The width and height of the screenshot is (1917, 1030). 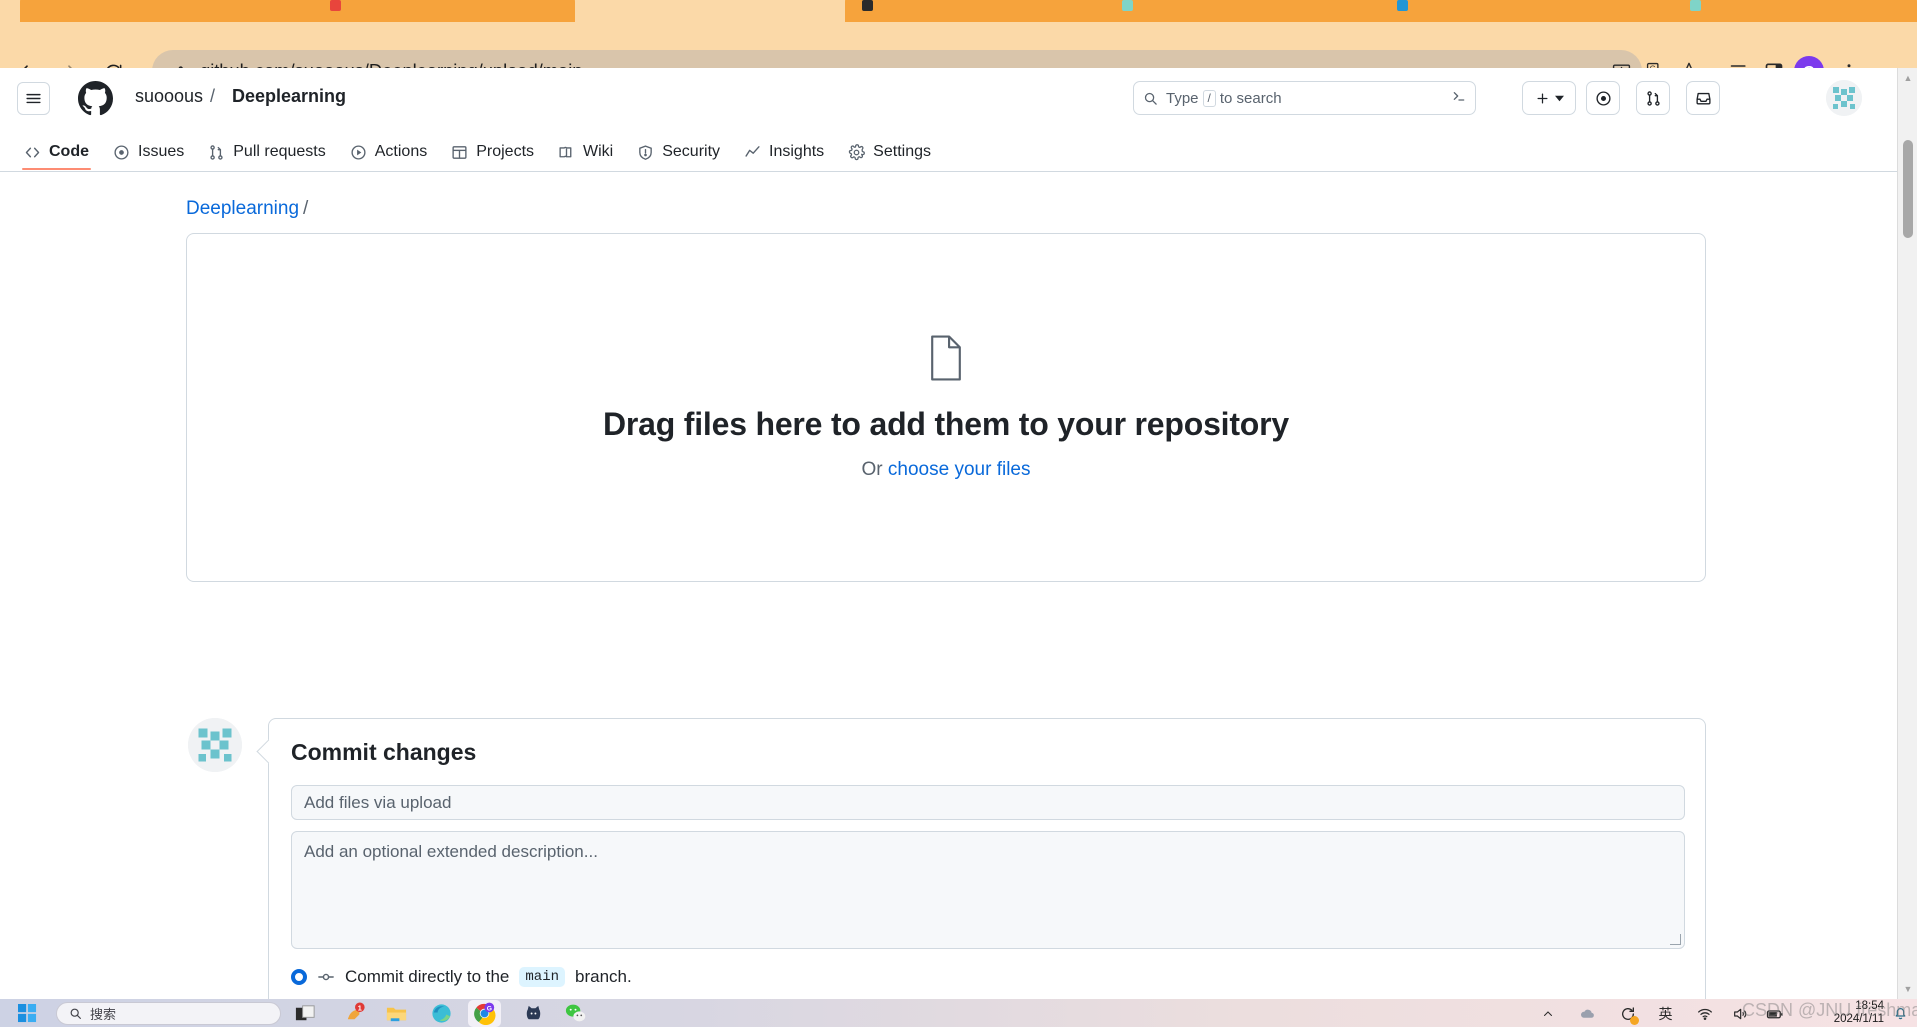 I want to click on search-placeholder-post: to search, so click(x=1250, y=98).